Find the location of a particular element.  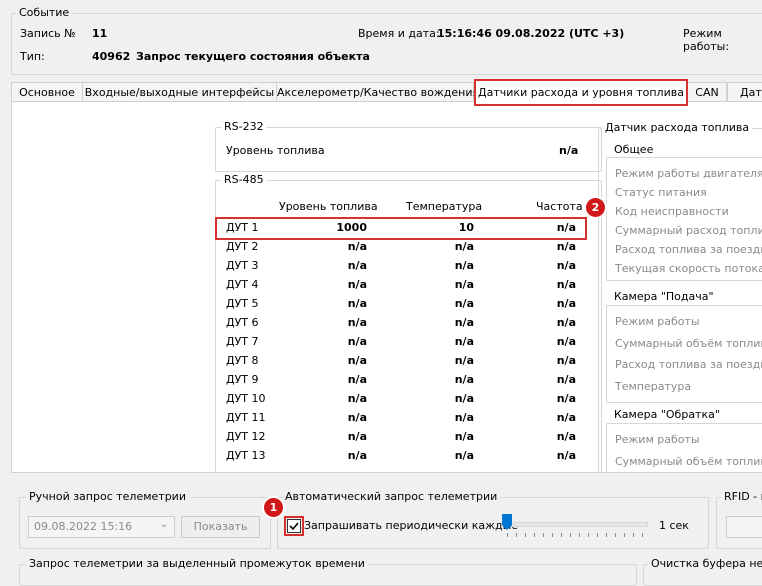

auto-request-checkbox-label: Запрашивать периодически каждые is located at coordinates (411, 525).